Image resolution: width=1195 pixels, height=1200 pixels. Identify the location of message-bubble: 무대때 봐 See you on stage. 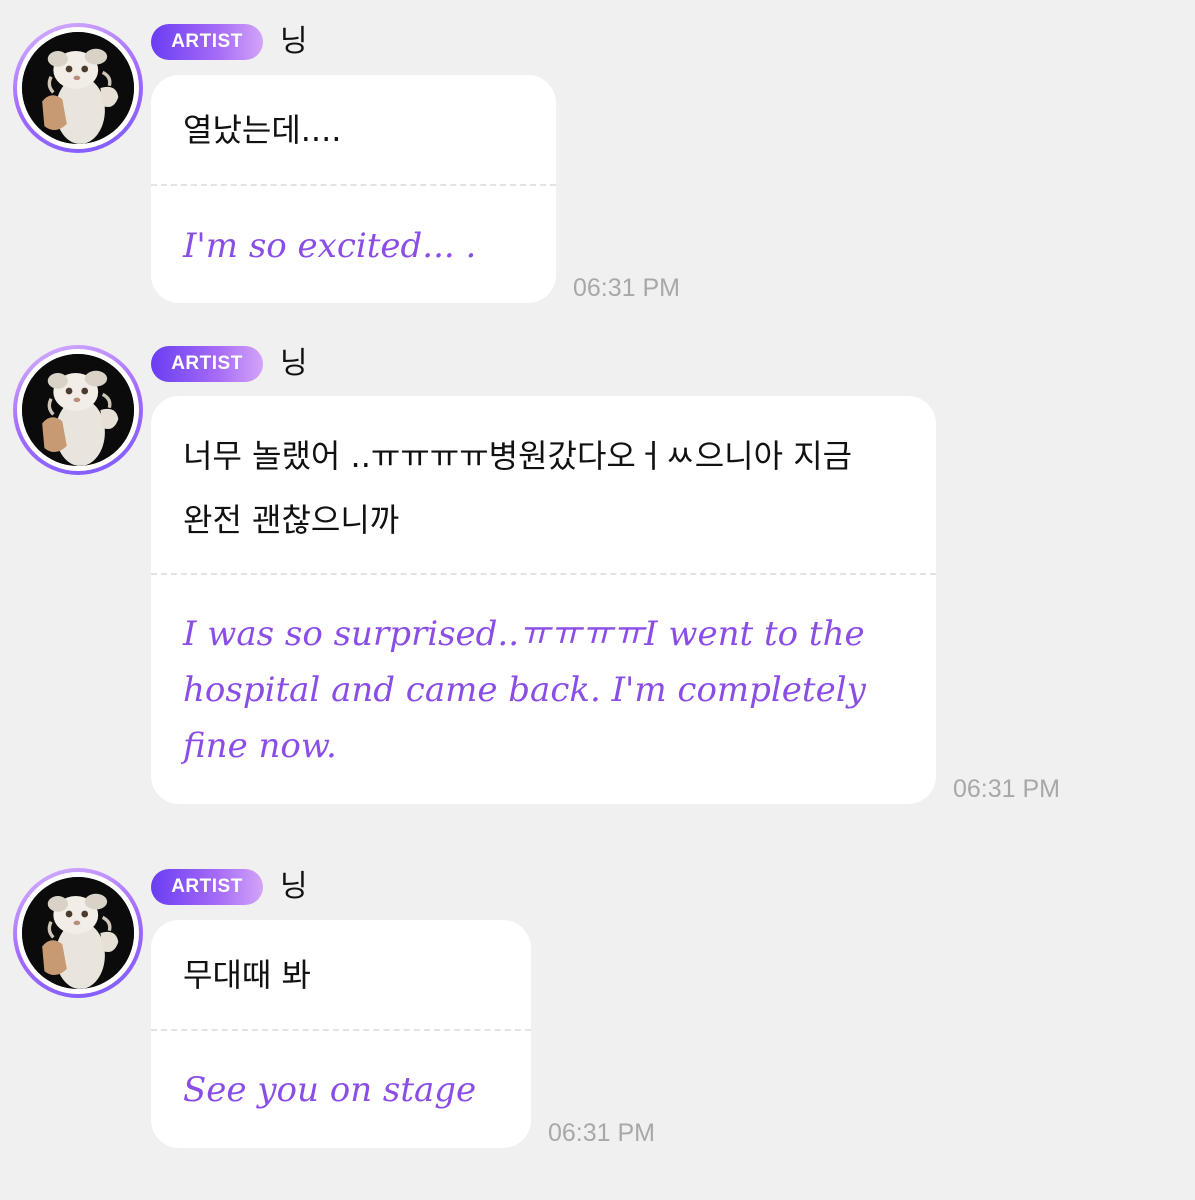
(341, 1034).